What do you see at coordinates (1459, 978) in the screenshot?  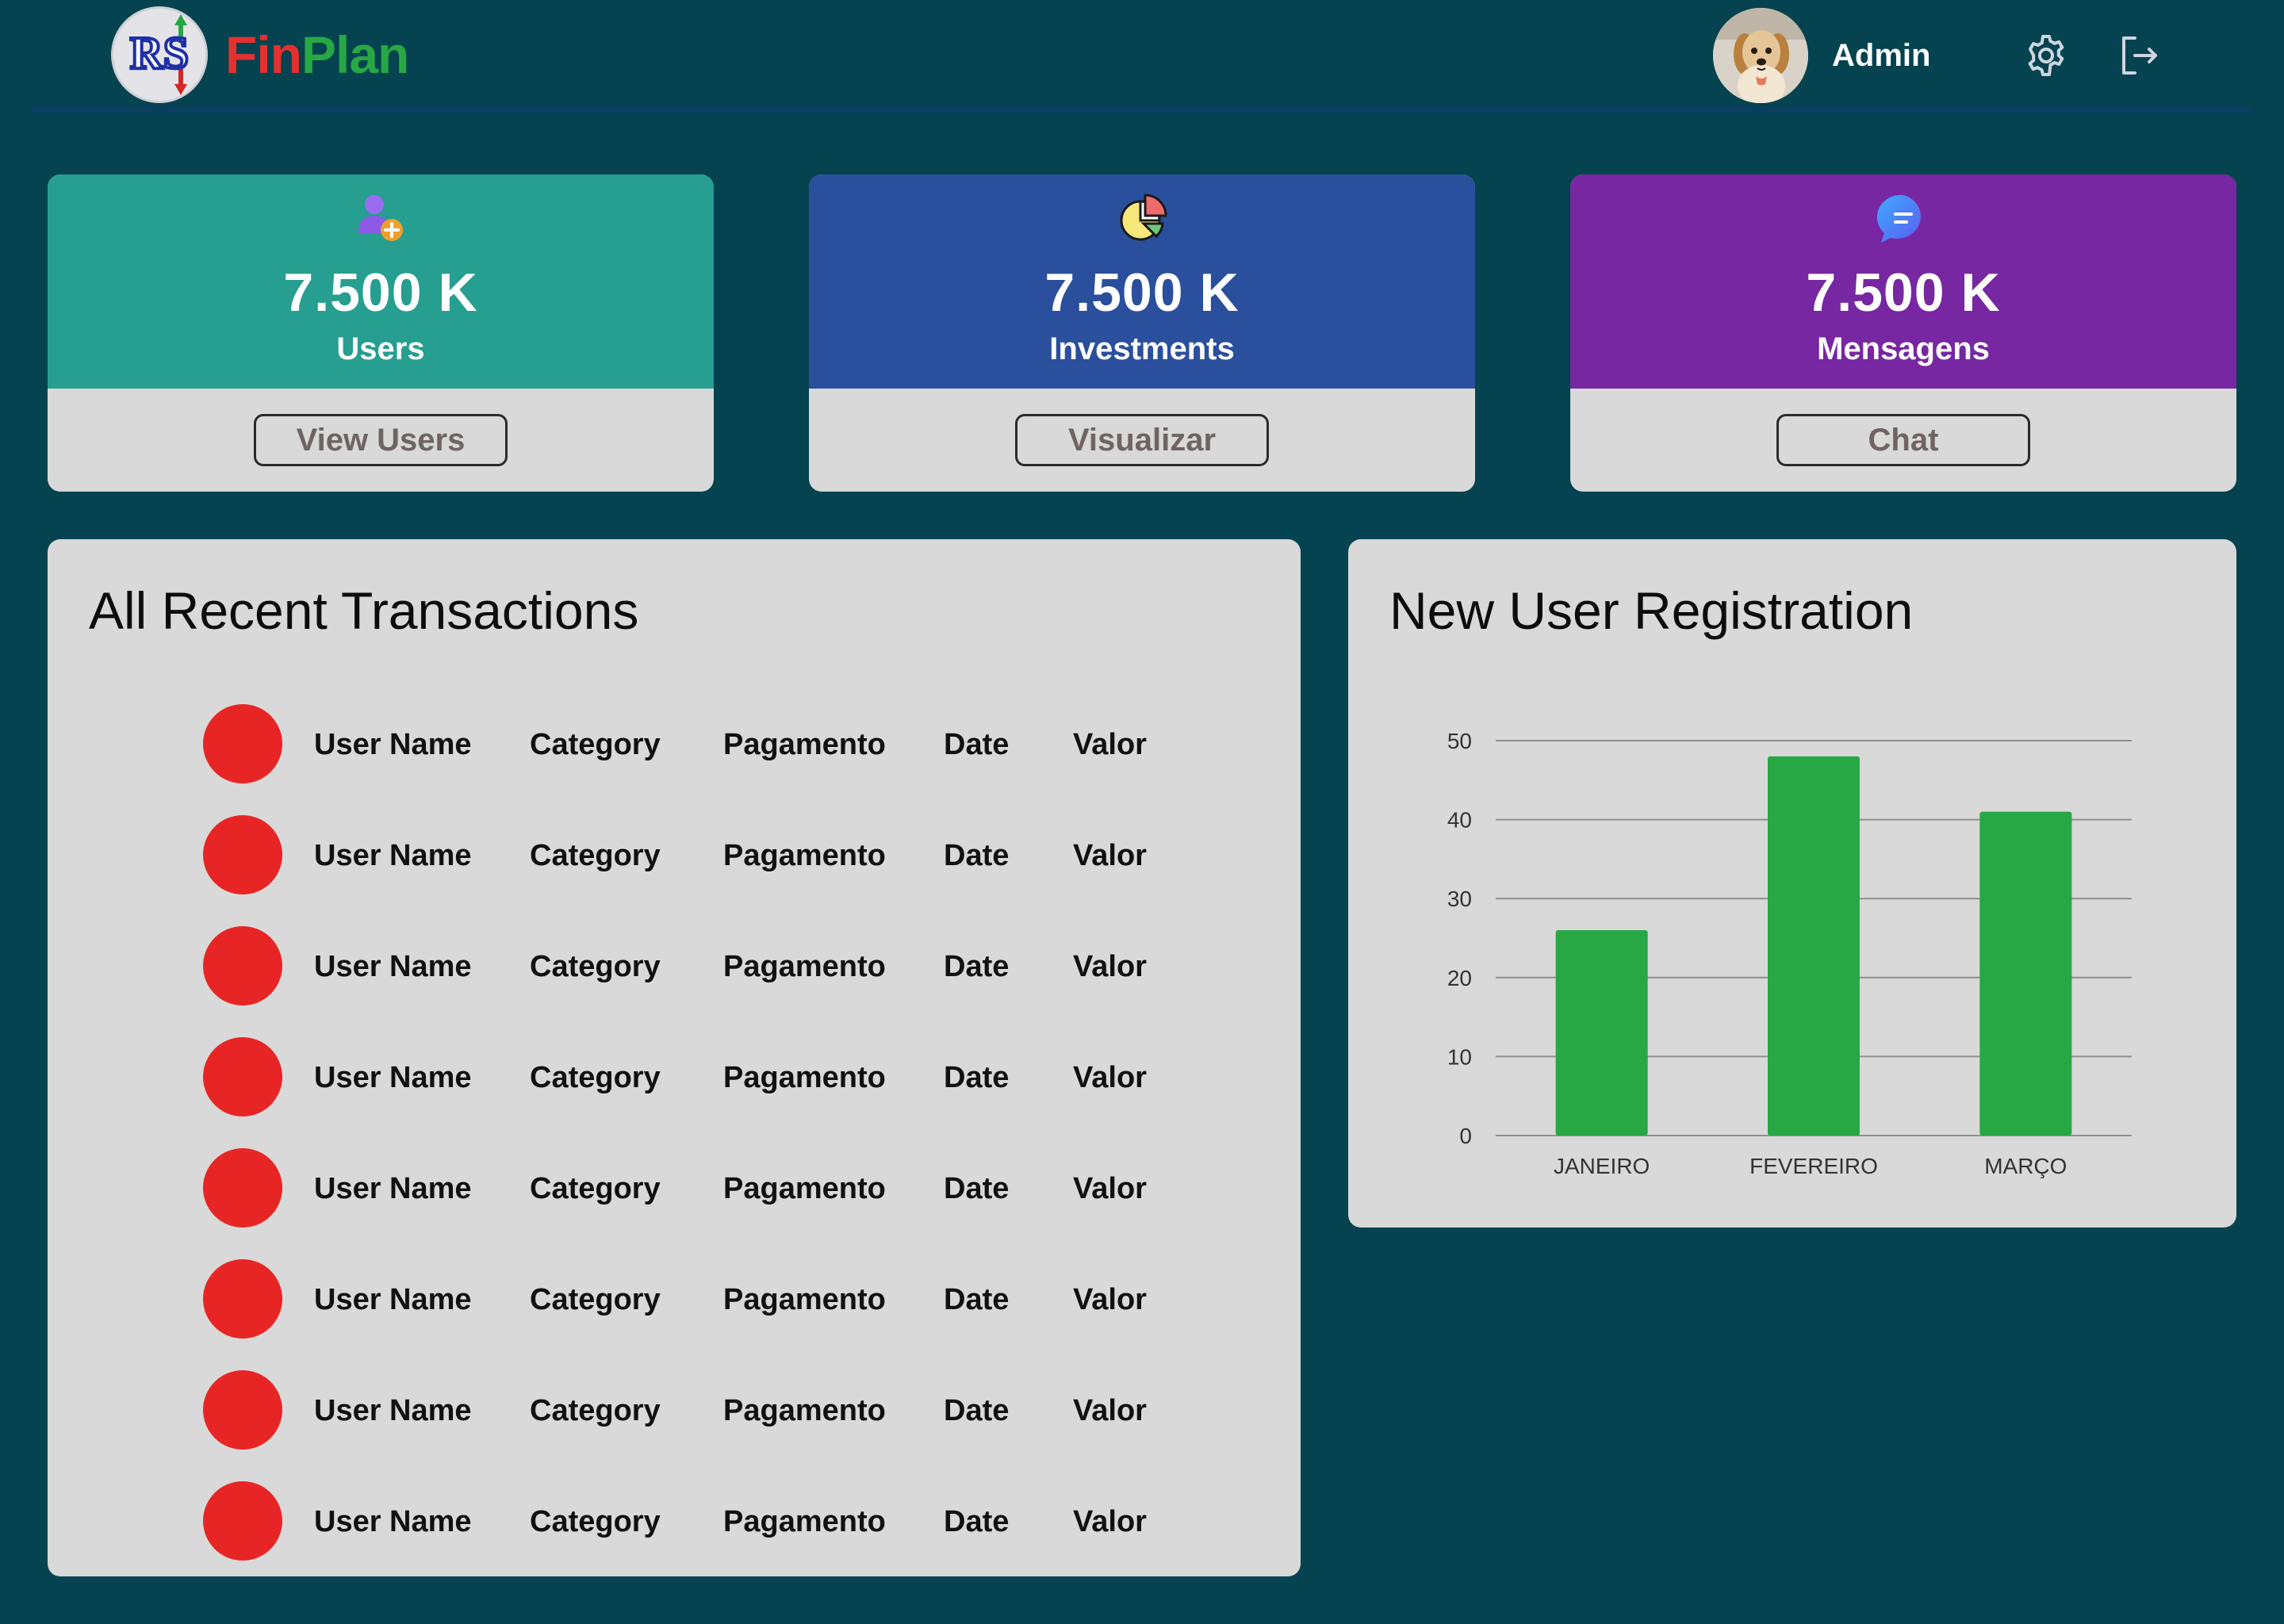 I see `y-tick-label: 20` at bounding box center [1459, 978].